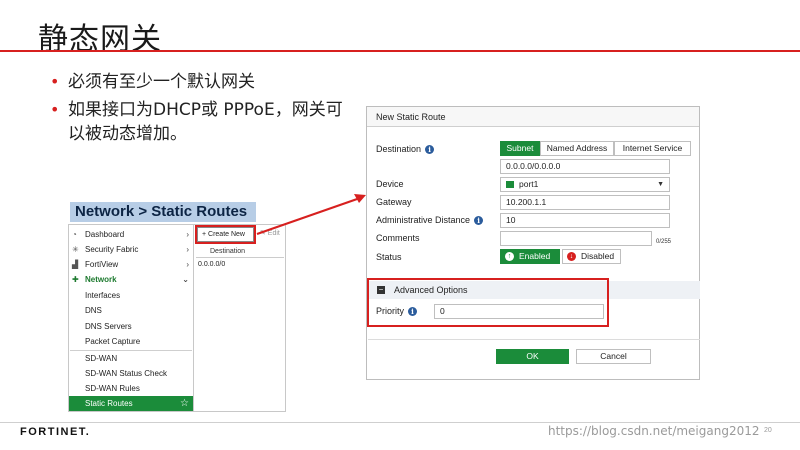 Image resolution: width=800 pixels, height=450 pixels. Describe the element at coordinates (185, 279) in the screenshot. I see `chevron-down-icon: ⌄` at that location.